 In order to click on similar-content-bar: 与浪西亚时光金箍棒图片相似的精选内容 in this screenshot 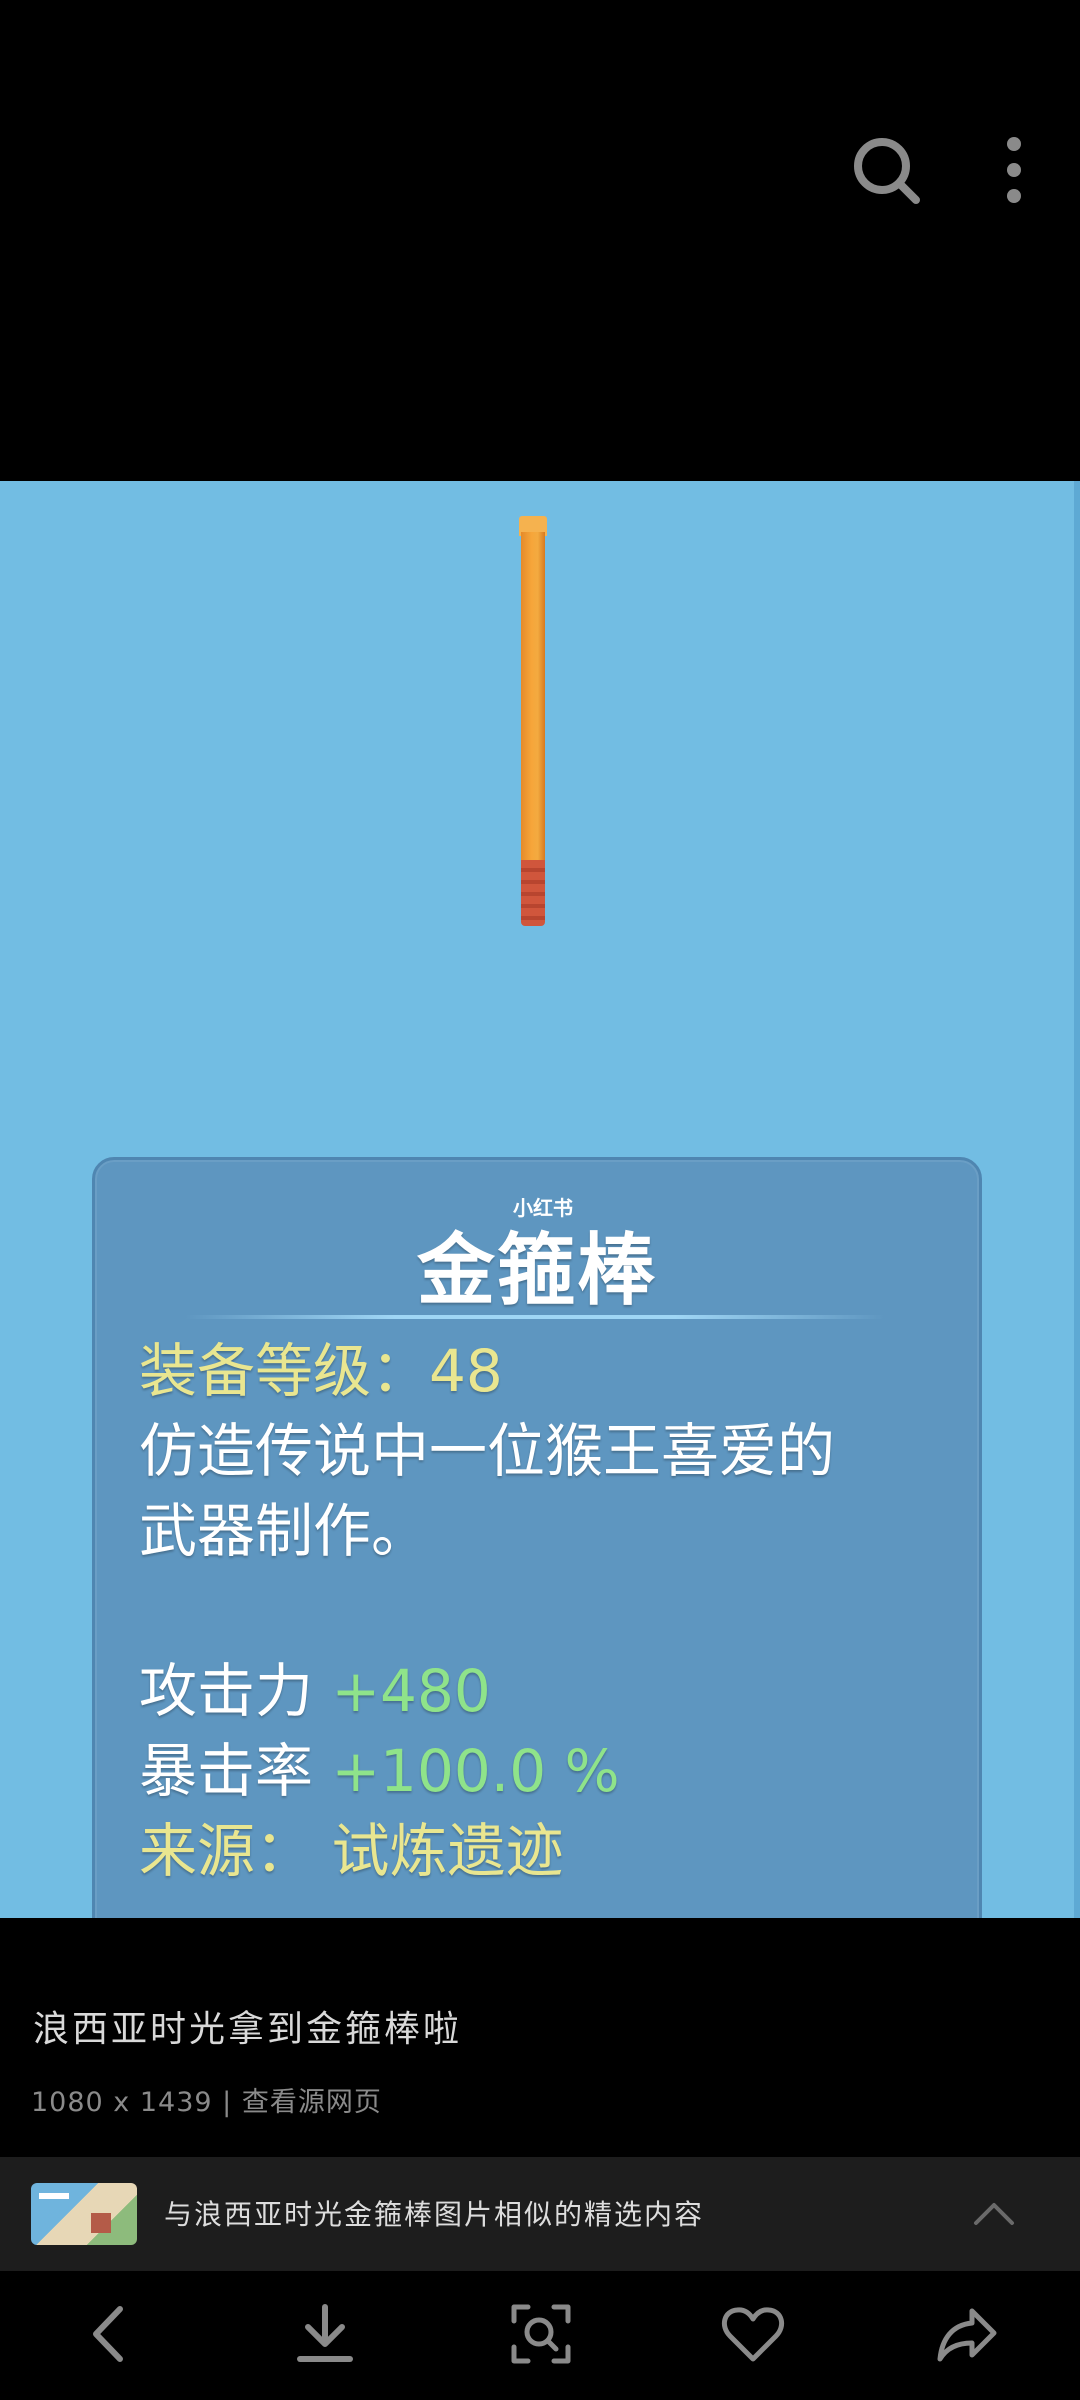, I will do `click(540, 2214)`.